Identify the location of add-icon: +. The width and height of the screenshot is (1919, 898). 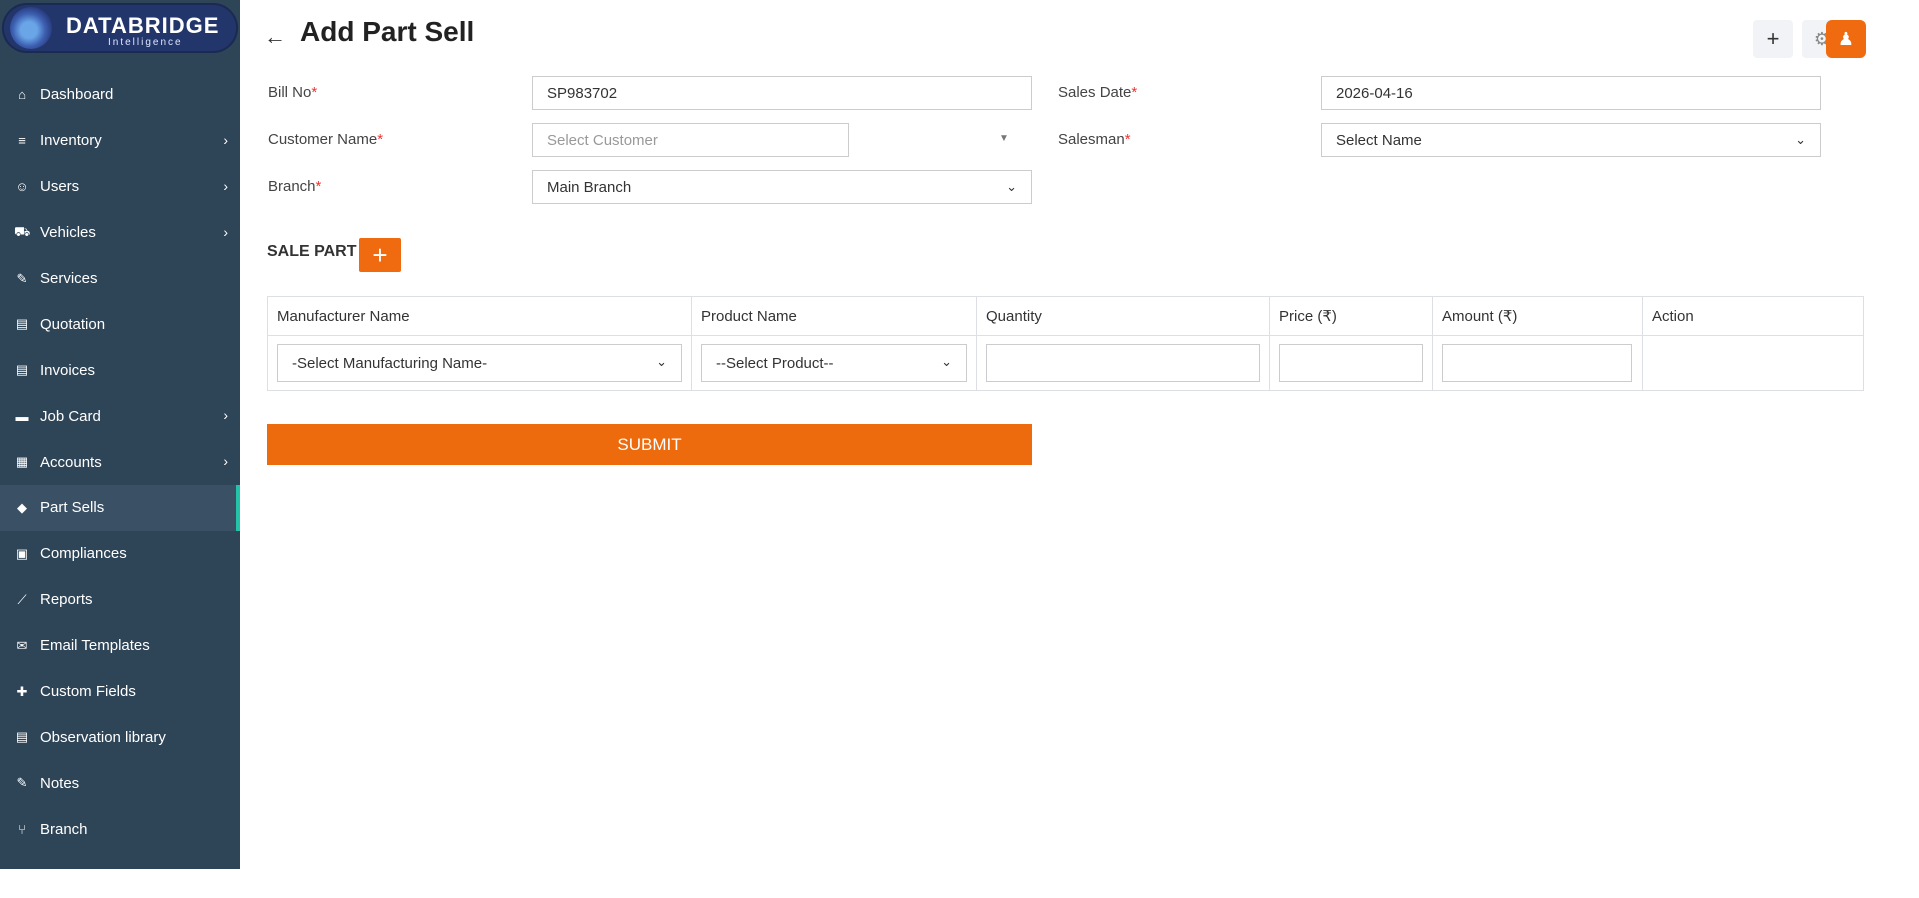
(1773, 39).